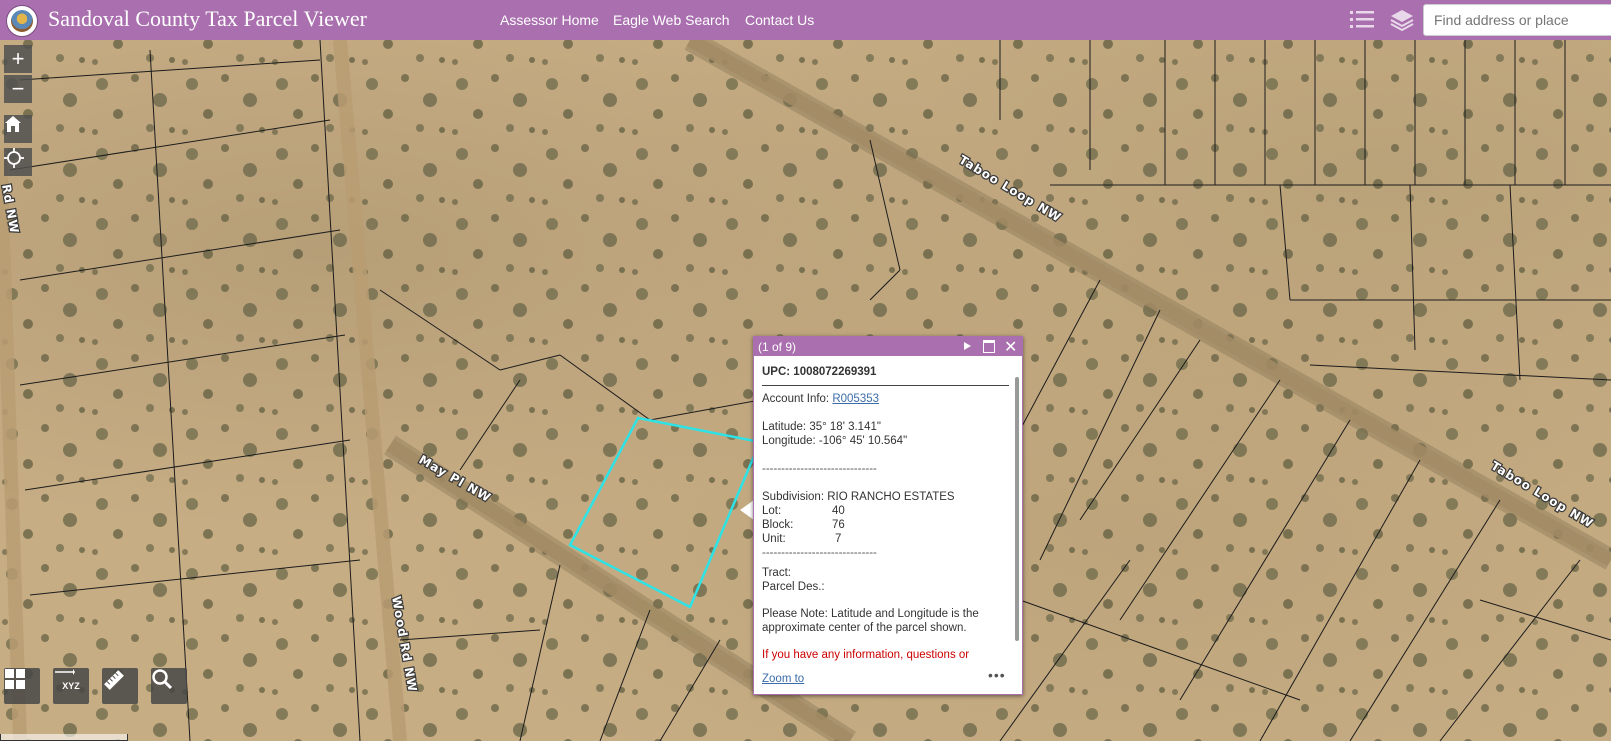 Image resolution: width=1611 pixels, height=741 pixels. What do you see at coordinates (18, 59) in the screenshot?
I see `zoom-in-button: +` at bounding box center [18, 59].